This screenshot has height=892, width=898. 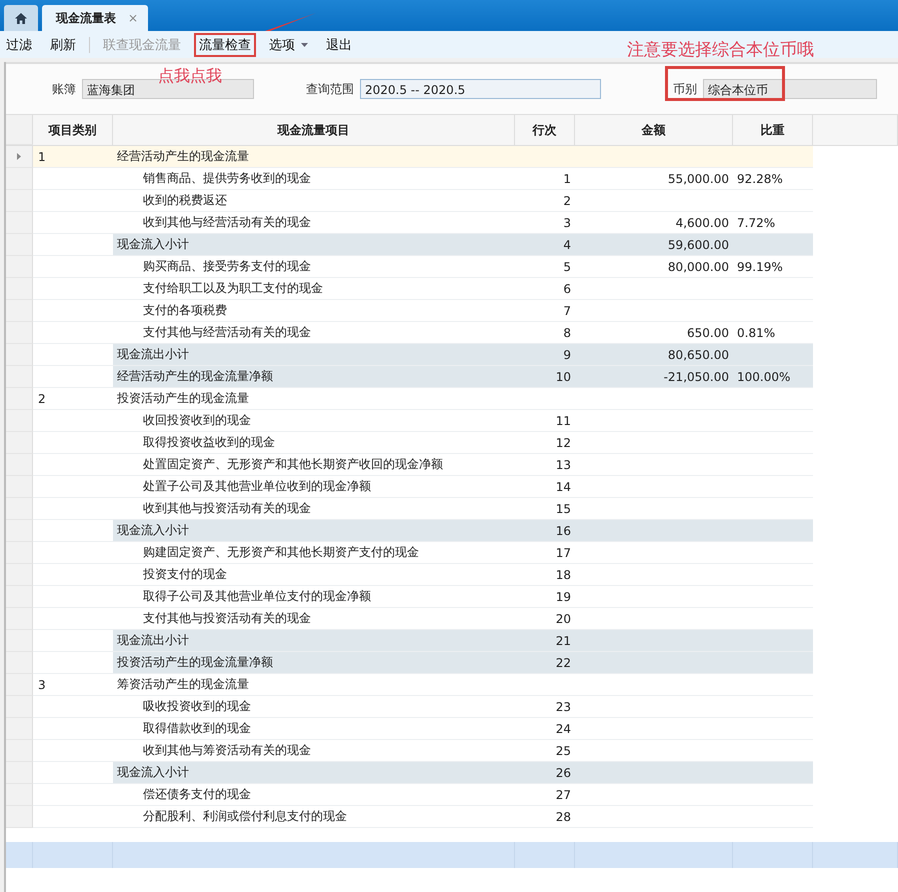 I want to click on home-icon, so click(x=21, y=18).